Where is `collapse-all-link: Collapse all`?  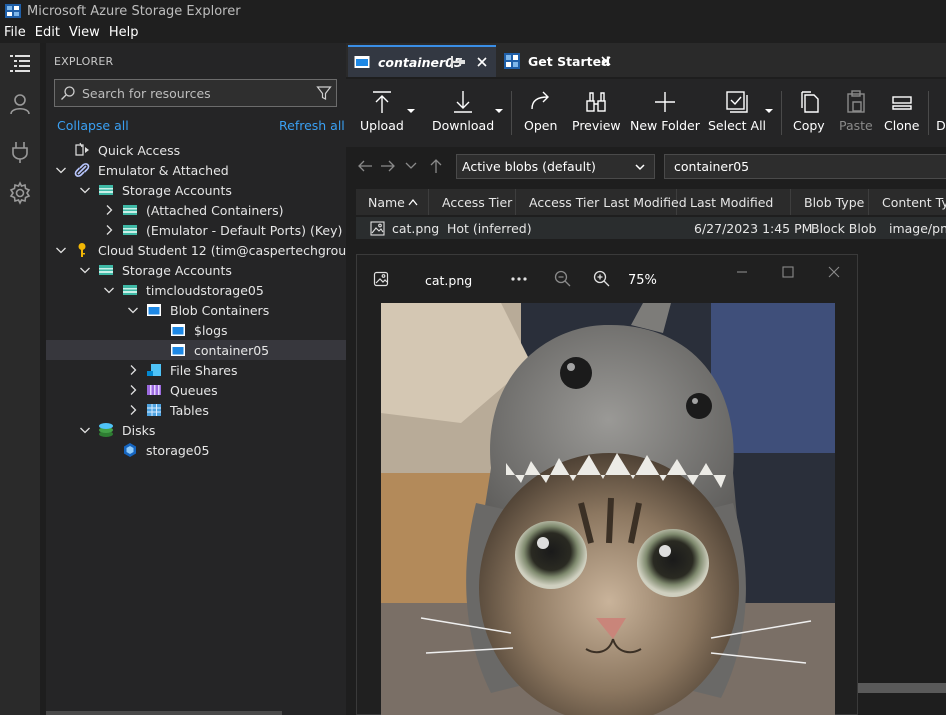 collapse-all-link: Collapse all is located at coordinates (93, 125).